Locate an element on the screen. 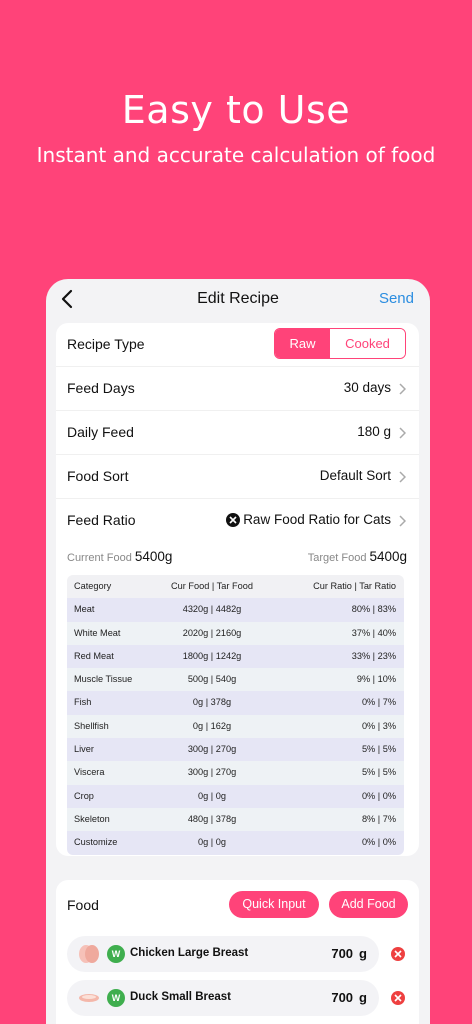  recipe-type-row: Recipe Type Raw Cooked is located at coordinates (237, 345).